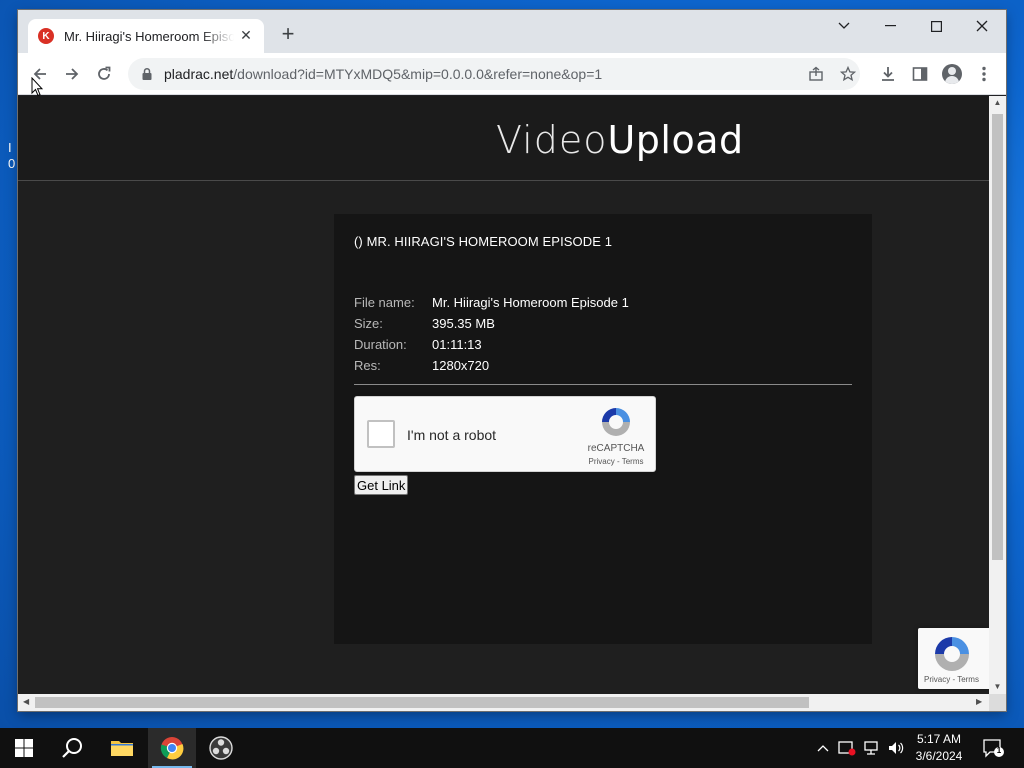 The image size is (1024, 768). What do you see at coordinates (457, 344) in the screenshot?
I see `detail-value: 01:11:13` at bounding box center [457, 344].